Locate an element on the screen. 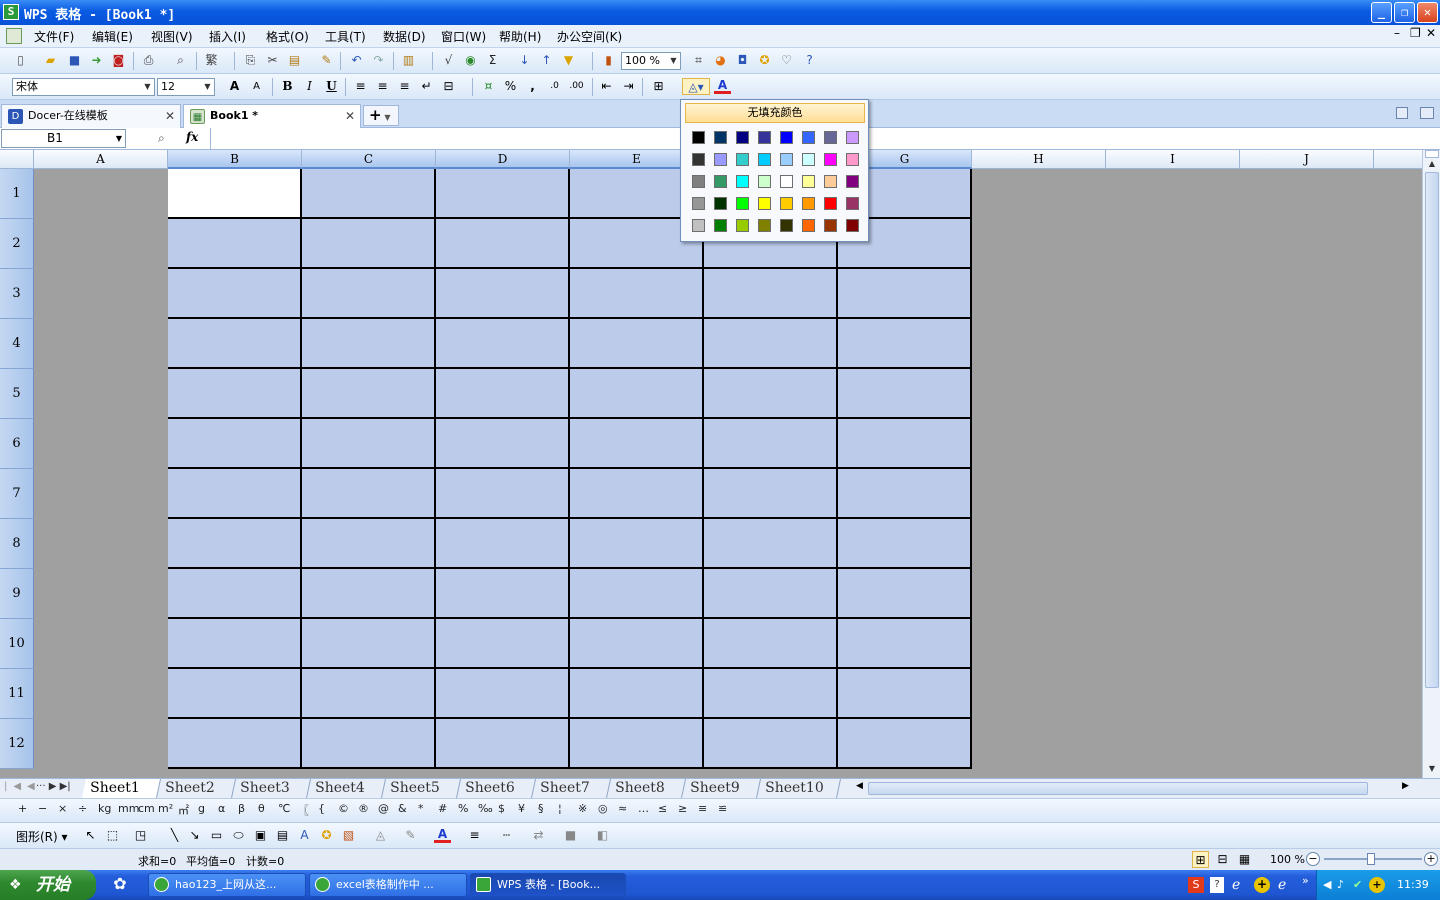 The height and width of the screenshot is (900, 1440). arrow-style-icon: ⇄ is located at coordinates (538, 835).